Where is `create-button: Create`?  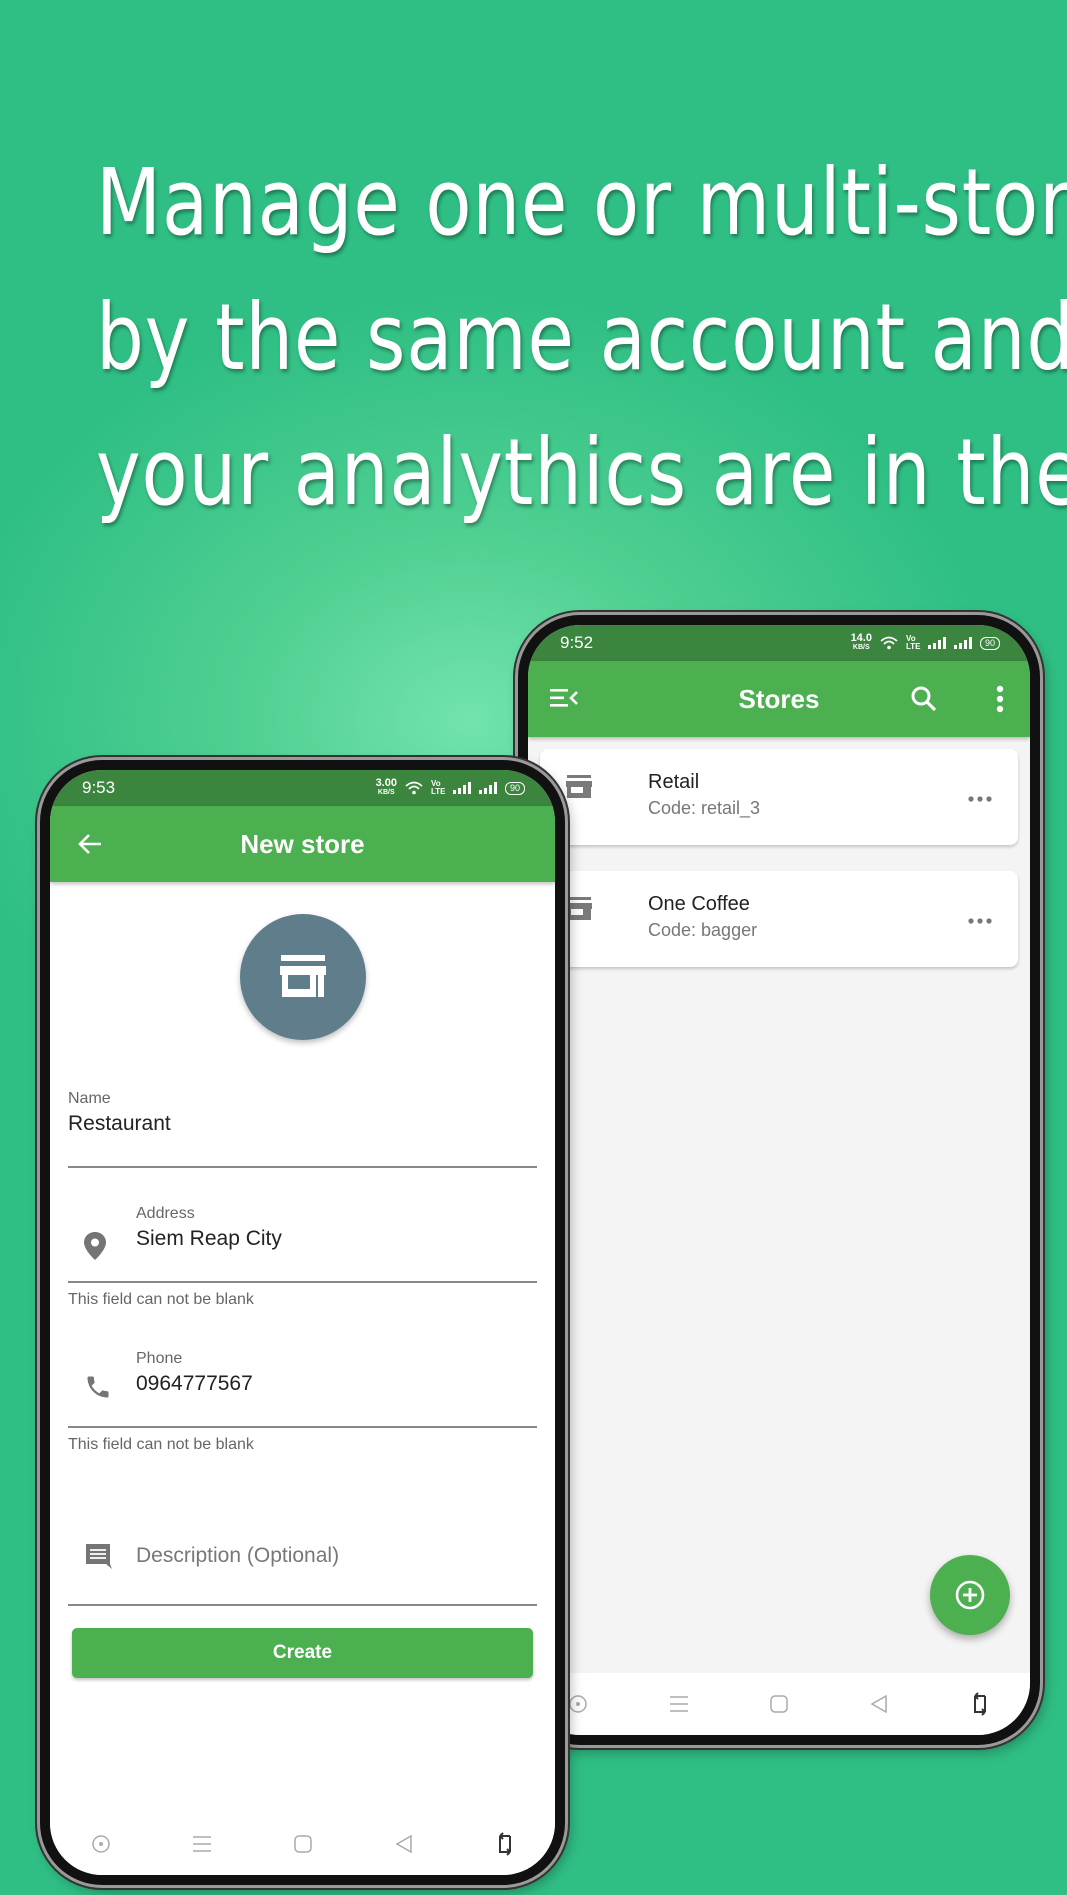
create-button: Create is located at coordinates (302, 1653).